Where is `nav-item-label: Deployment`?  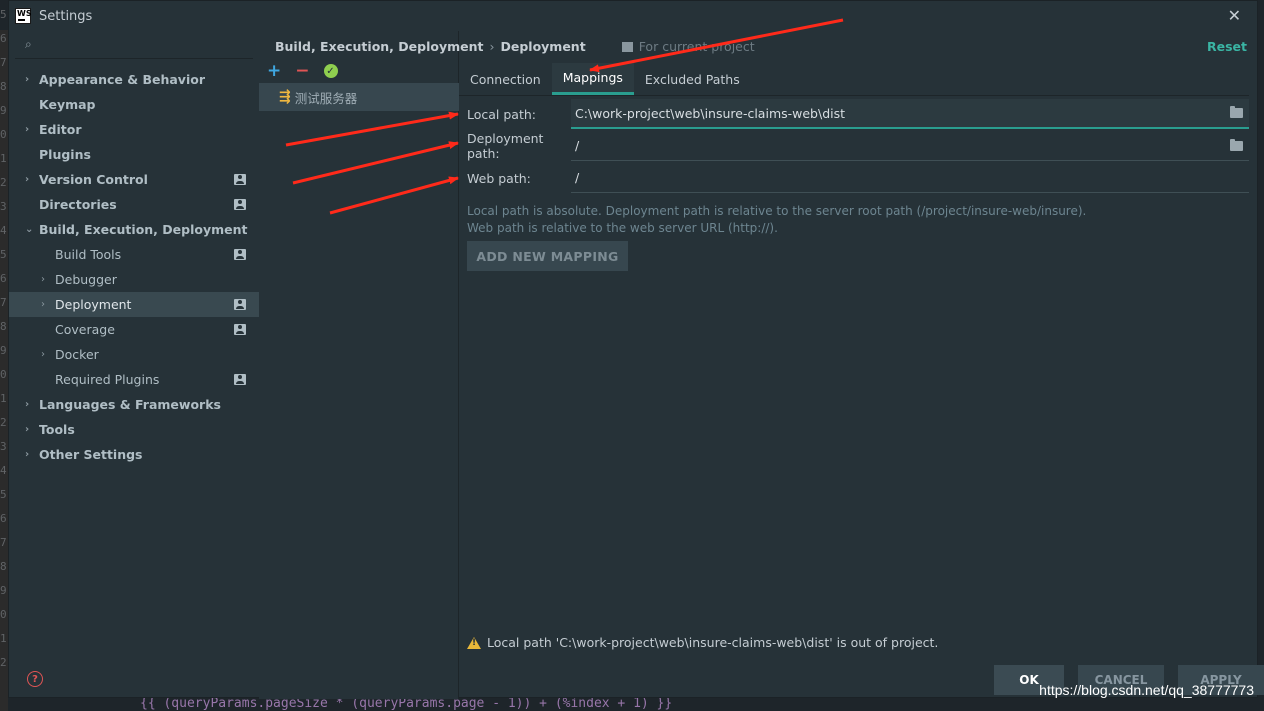 nav-item-label: Deployment is located at coordinates (93, 304).